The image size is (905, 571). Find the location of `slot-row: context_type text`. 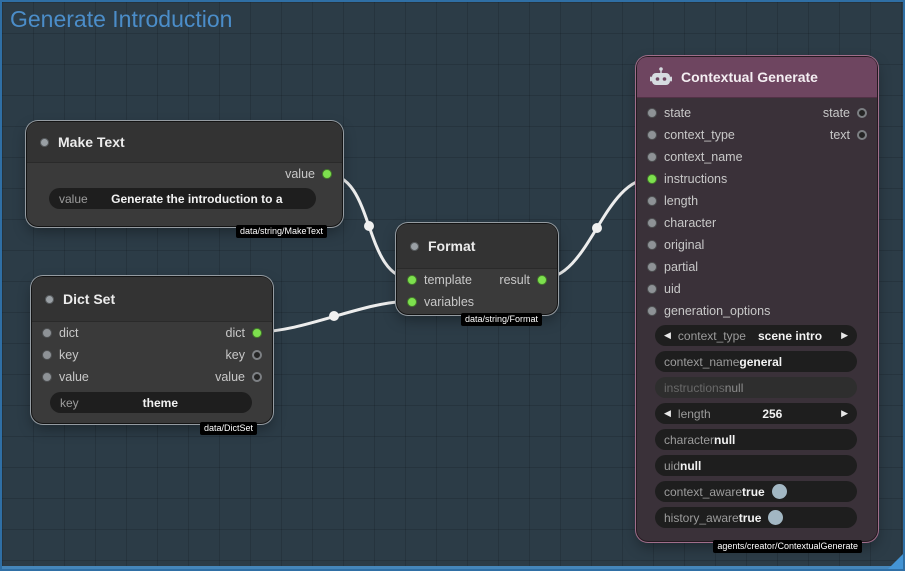

slot-row: context_type text is located at coordinates (757, 135).